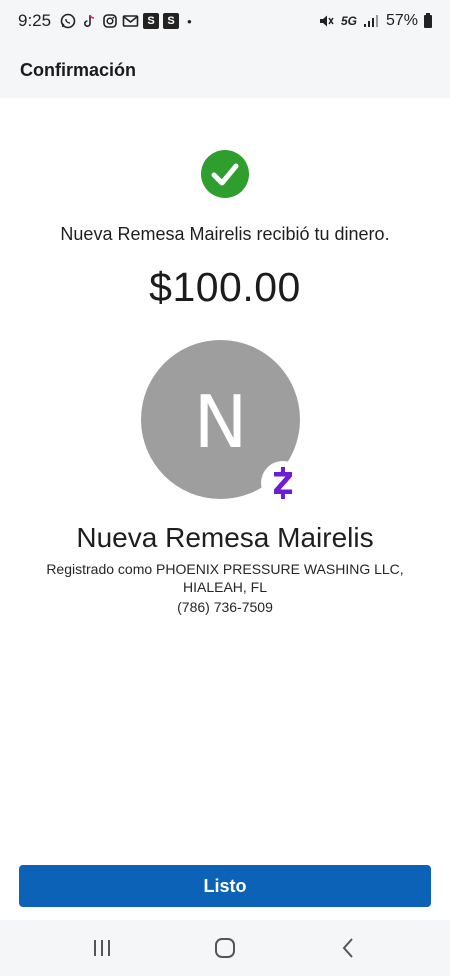 This screenshot has height=976, width=450. What do you see at coordinates (225, 234) in the screenshot?
I see `confirmation-message: Nueva Remesa Mairelis recibió tu dinero.` at bounding box center [225, 234].